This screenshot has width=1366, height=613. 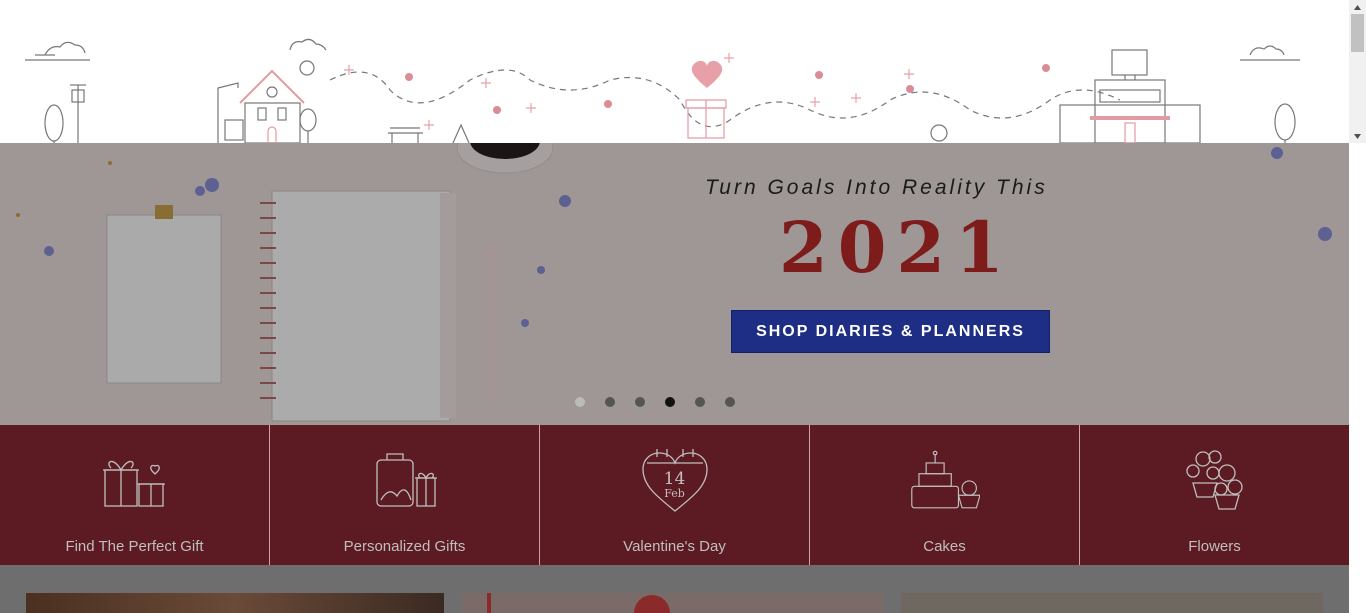 What do you see at coordinates (405, 480) in the screenshot?
I see `personalized-bag-icon` at bounding box center [405, 480].